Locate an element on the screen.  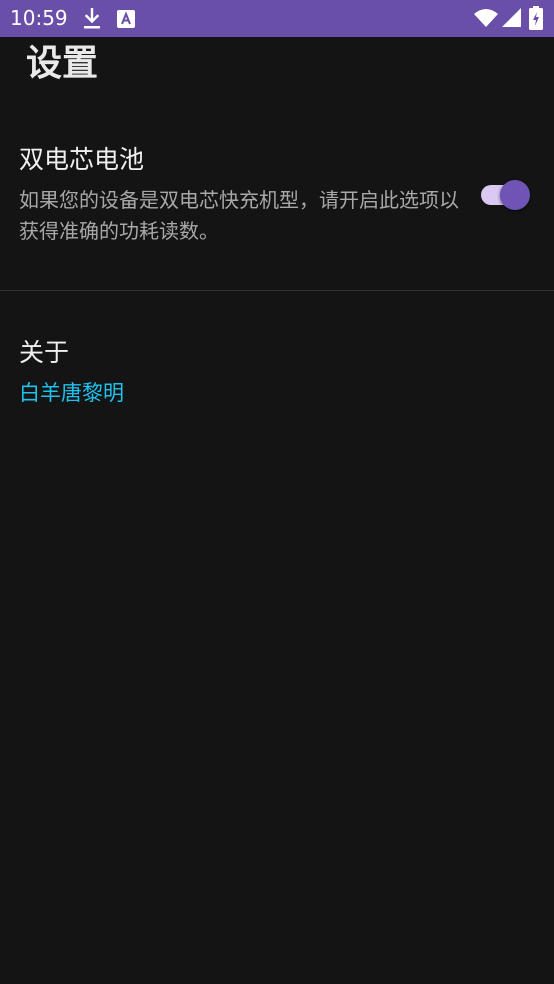
font-a-icon is located at coordinates (126, 19).